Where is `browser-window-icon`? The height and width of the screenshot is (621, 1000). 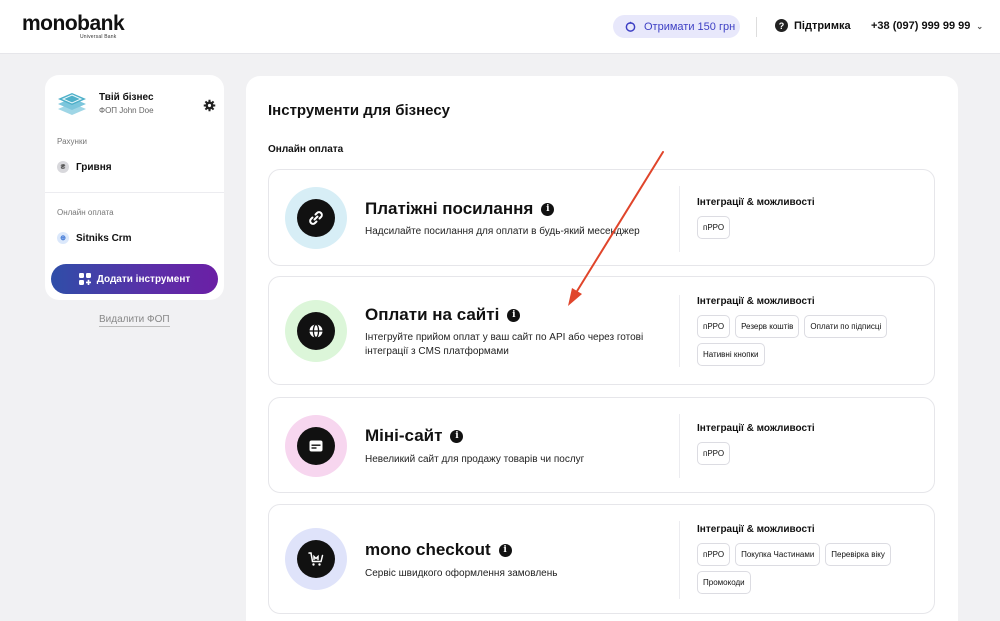
browser-window-icon is located at coordinates (316, 446).